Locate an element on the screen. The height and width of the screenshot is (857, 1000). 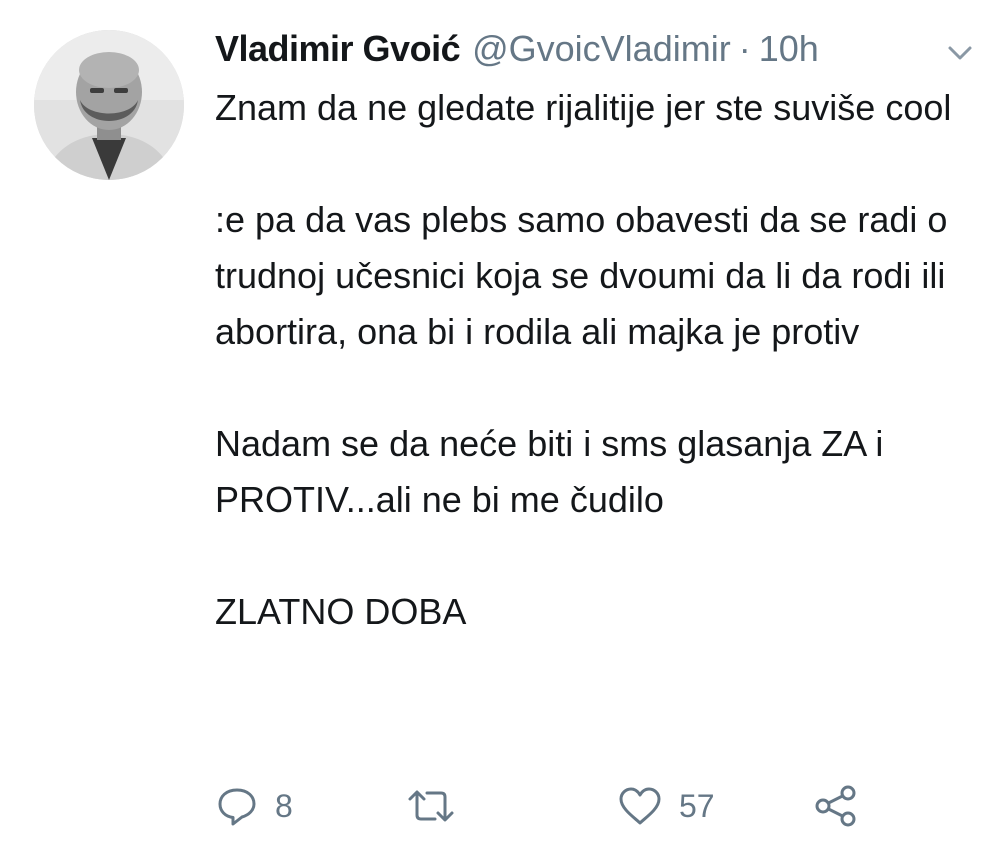
reply-count: 8 is located at coordinates (284, 805).